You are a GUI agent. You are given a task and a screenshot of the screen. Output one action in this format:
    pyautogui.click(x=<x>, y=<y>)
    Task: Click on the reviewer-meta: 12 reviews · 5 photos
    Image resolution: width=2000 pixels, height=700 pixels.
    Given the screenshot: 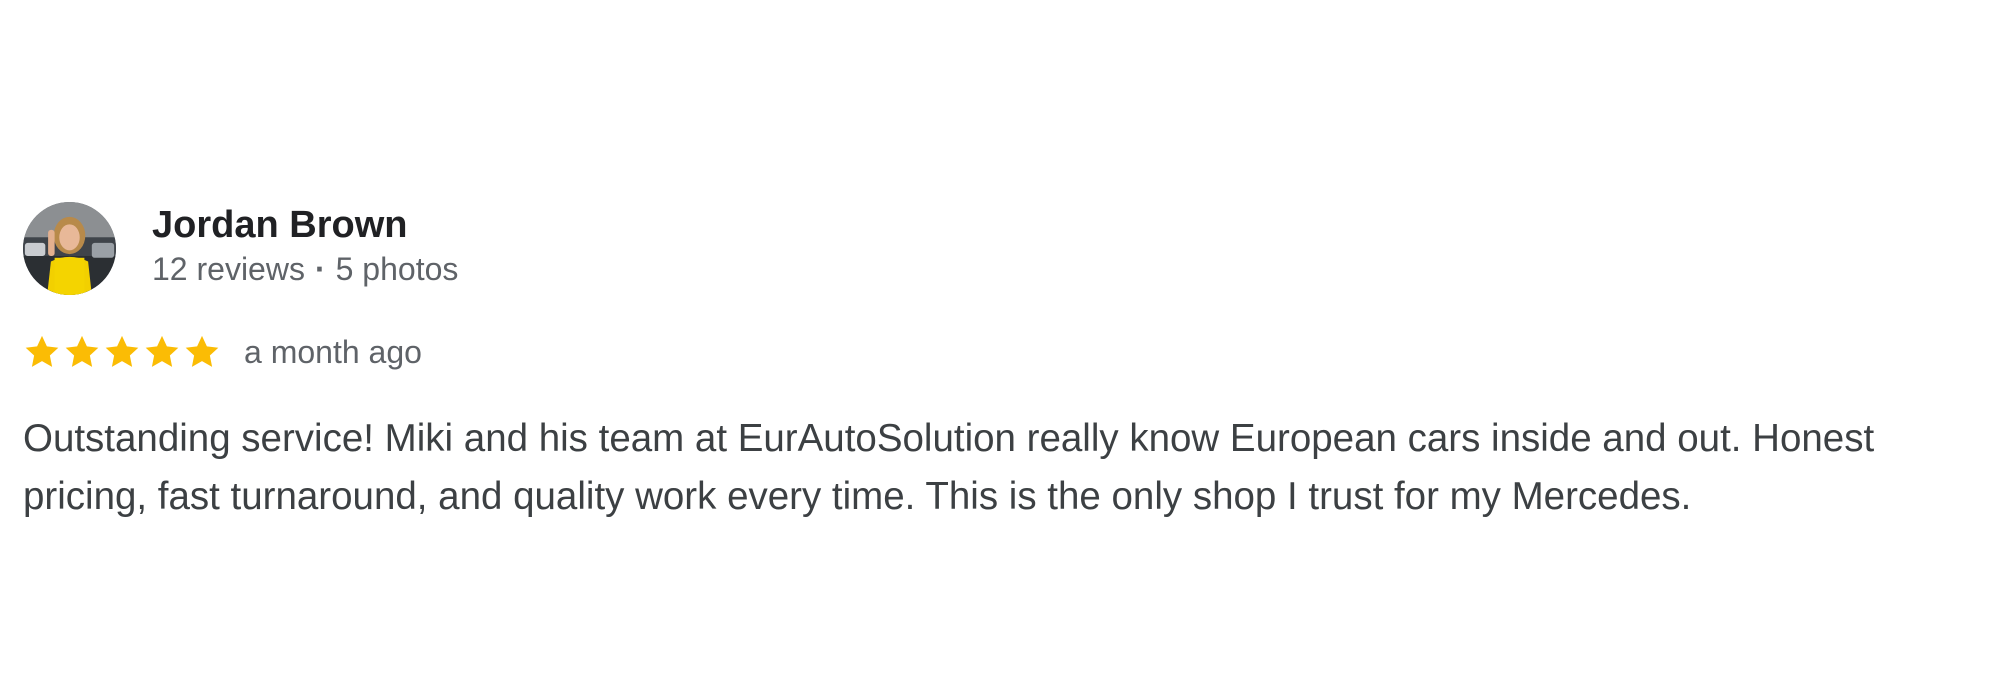 What is the action you would take?
    pyautogui.click(x=305, y=269)
    